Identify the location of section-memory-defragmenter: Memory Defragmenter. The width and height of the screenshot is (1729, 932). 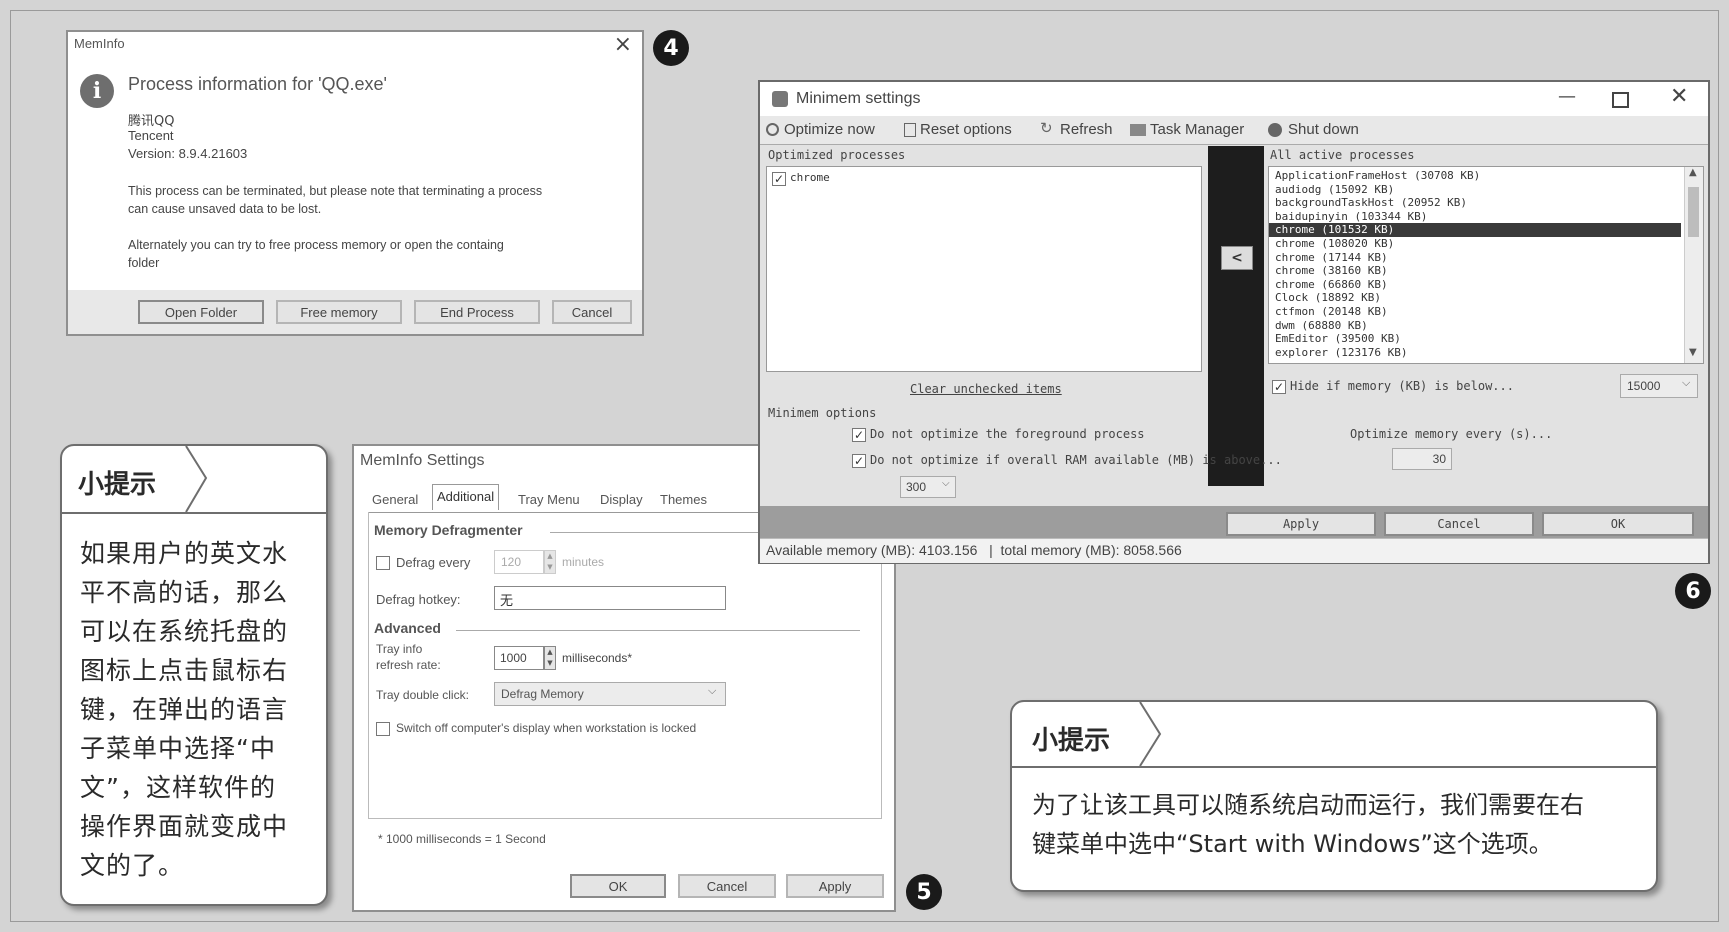
(448, 530).